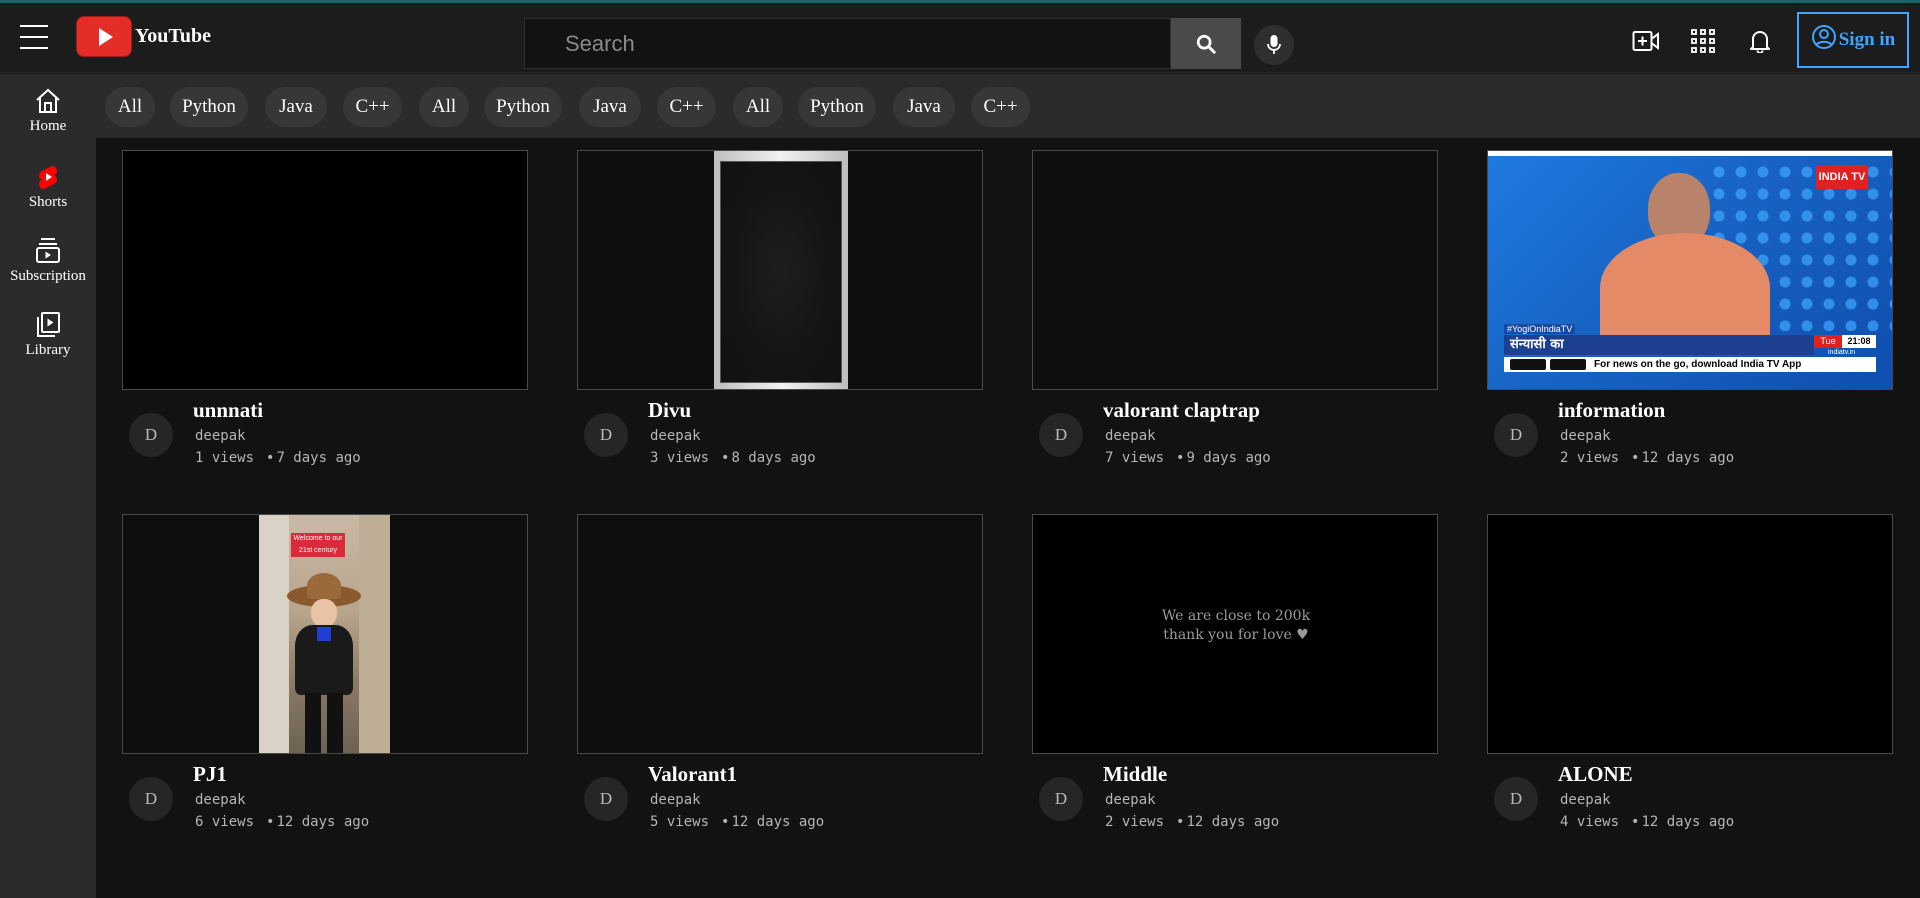 Image resolution: width=1920 pixels, height=898 pixels. I want to click on phone-frame-graphic, so click(781, 270).